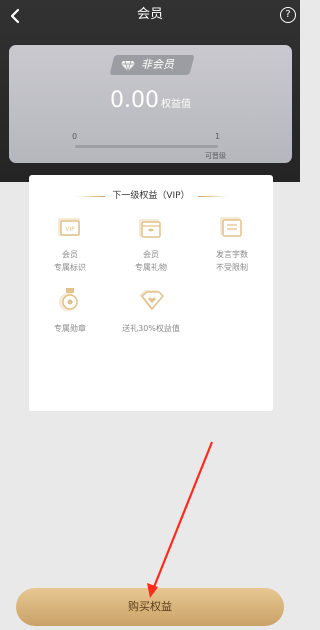  I want to click on gift-box-icon, so click(150, 228).